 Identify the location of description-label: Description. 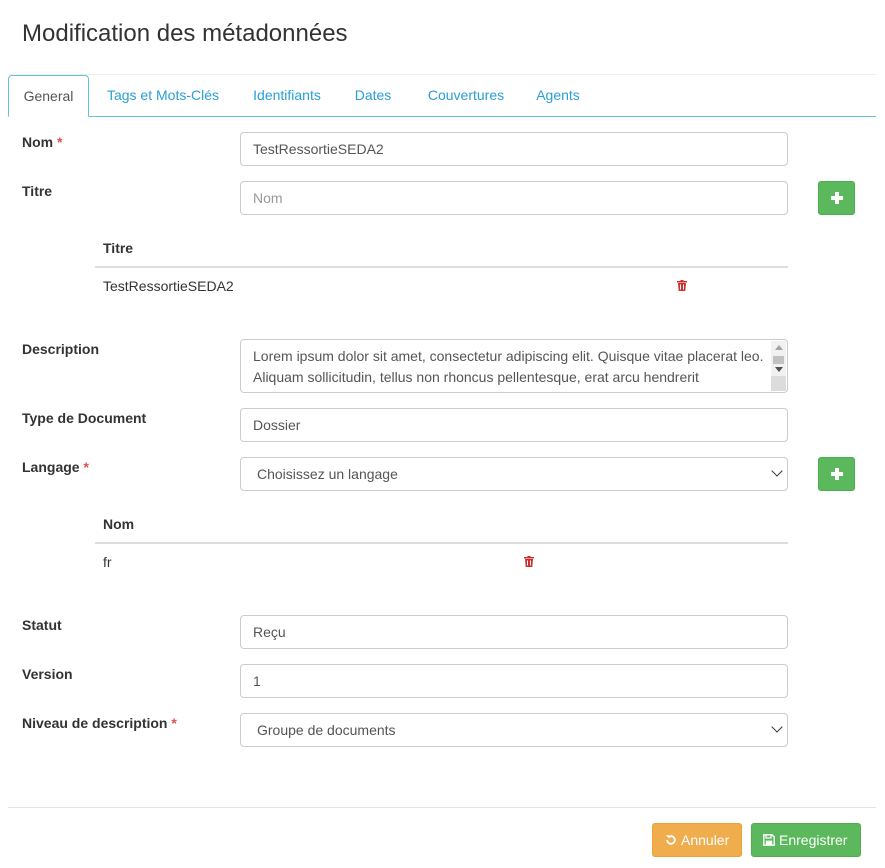
(61, 349).